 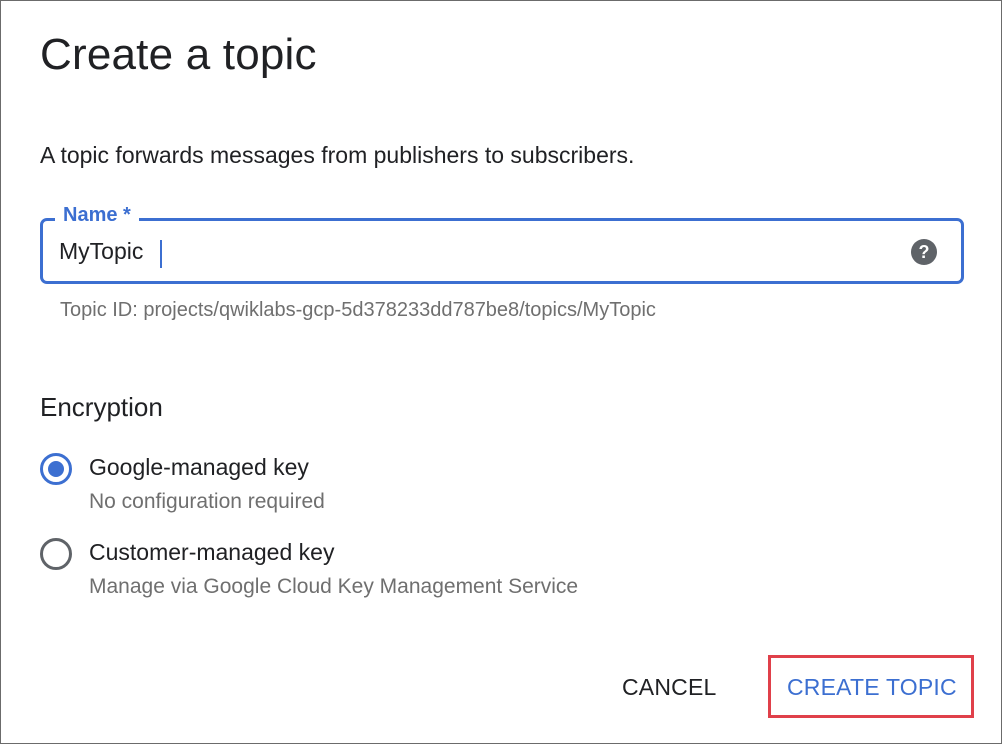 I want to click on radio-button-unselected-icon, so click(x=56, y=554).